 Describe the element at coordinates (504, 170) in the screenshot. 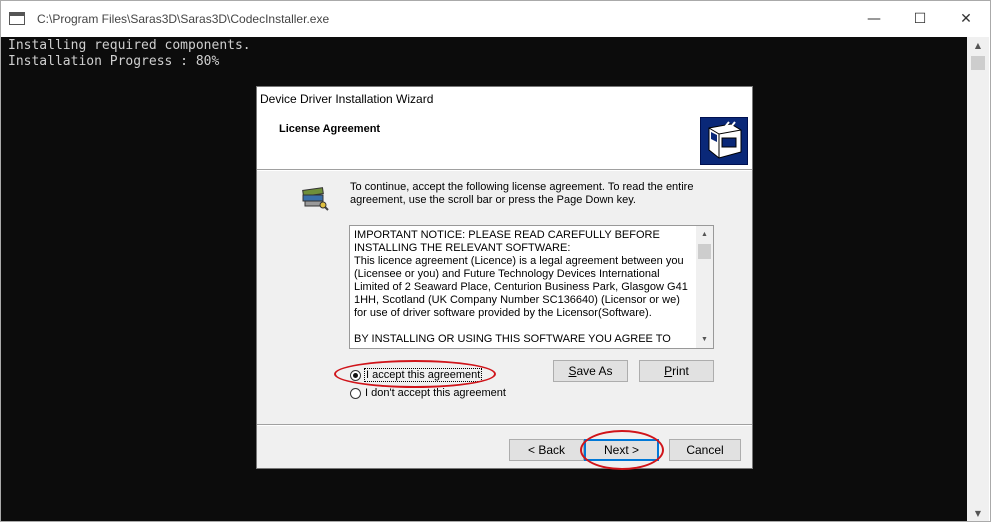

I see `header-divider` at that location.